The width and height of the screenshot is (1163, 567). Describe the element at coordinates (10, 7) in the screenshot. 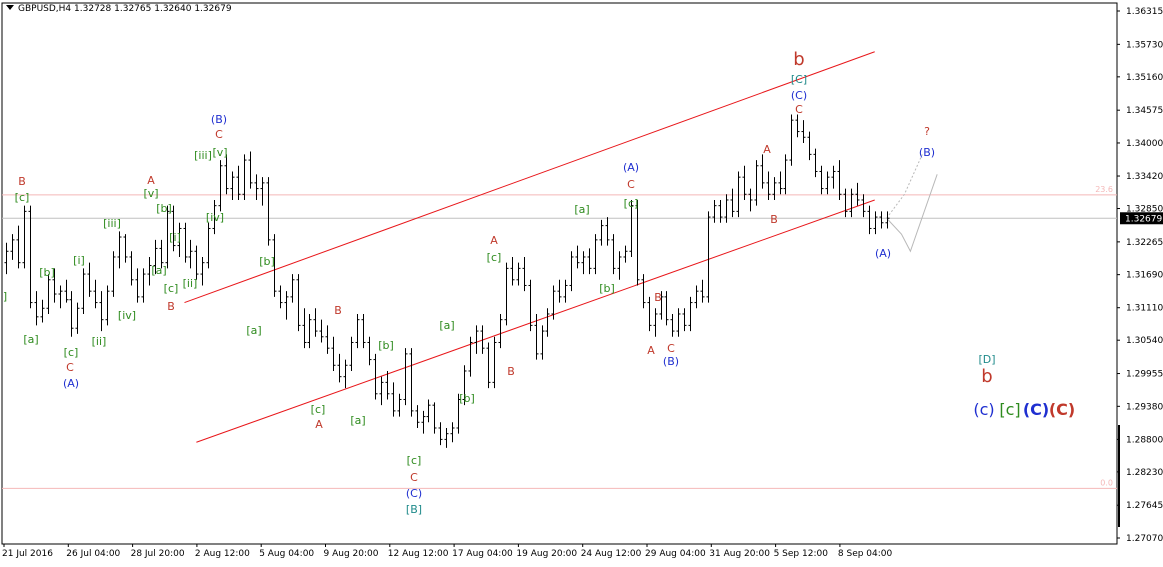

I see `menu-triangle-icon` at that location.